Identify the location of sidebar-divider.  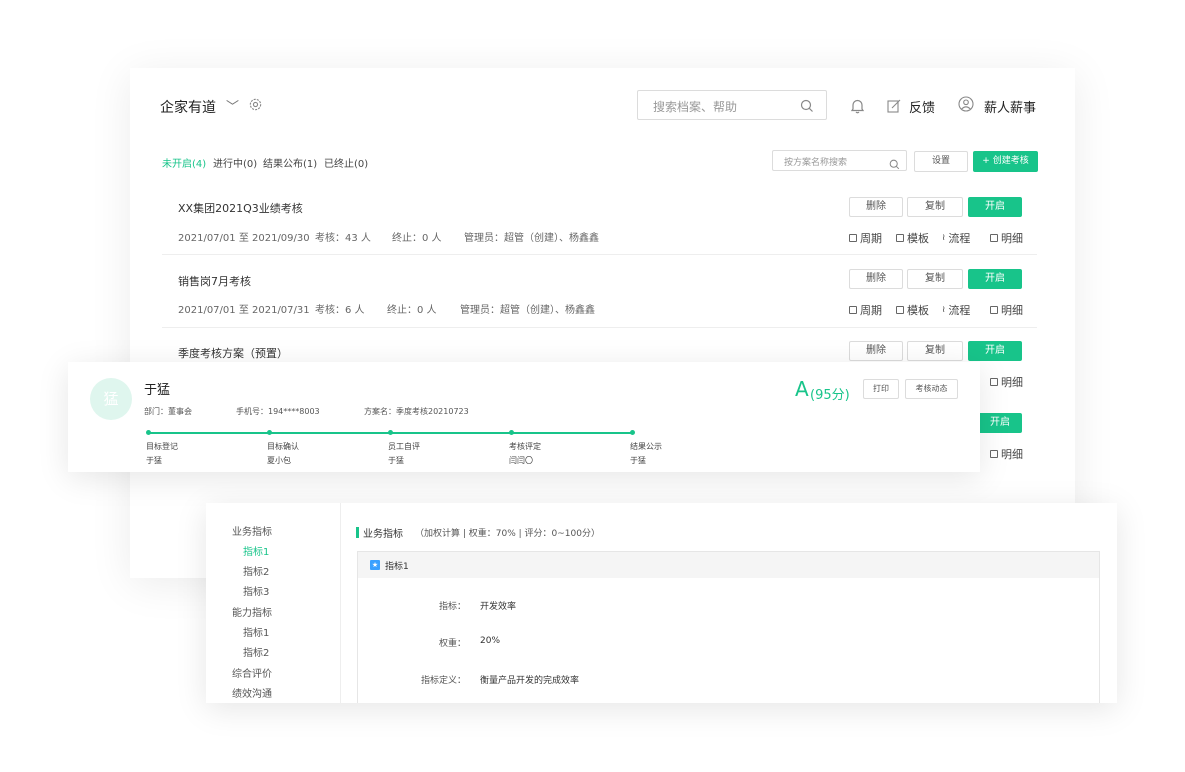
(340, 603).